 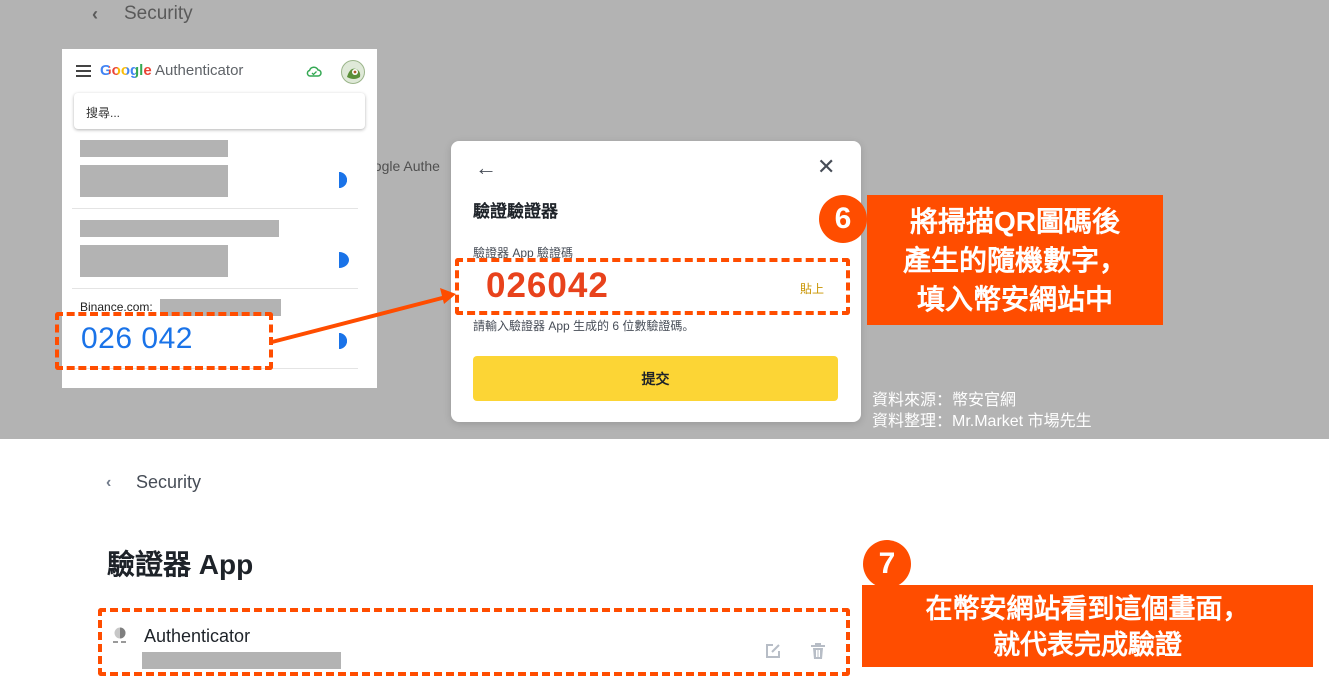 I want to click on callout-line: 就代表完成驗證, so click(x=1087, y=645).